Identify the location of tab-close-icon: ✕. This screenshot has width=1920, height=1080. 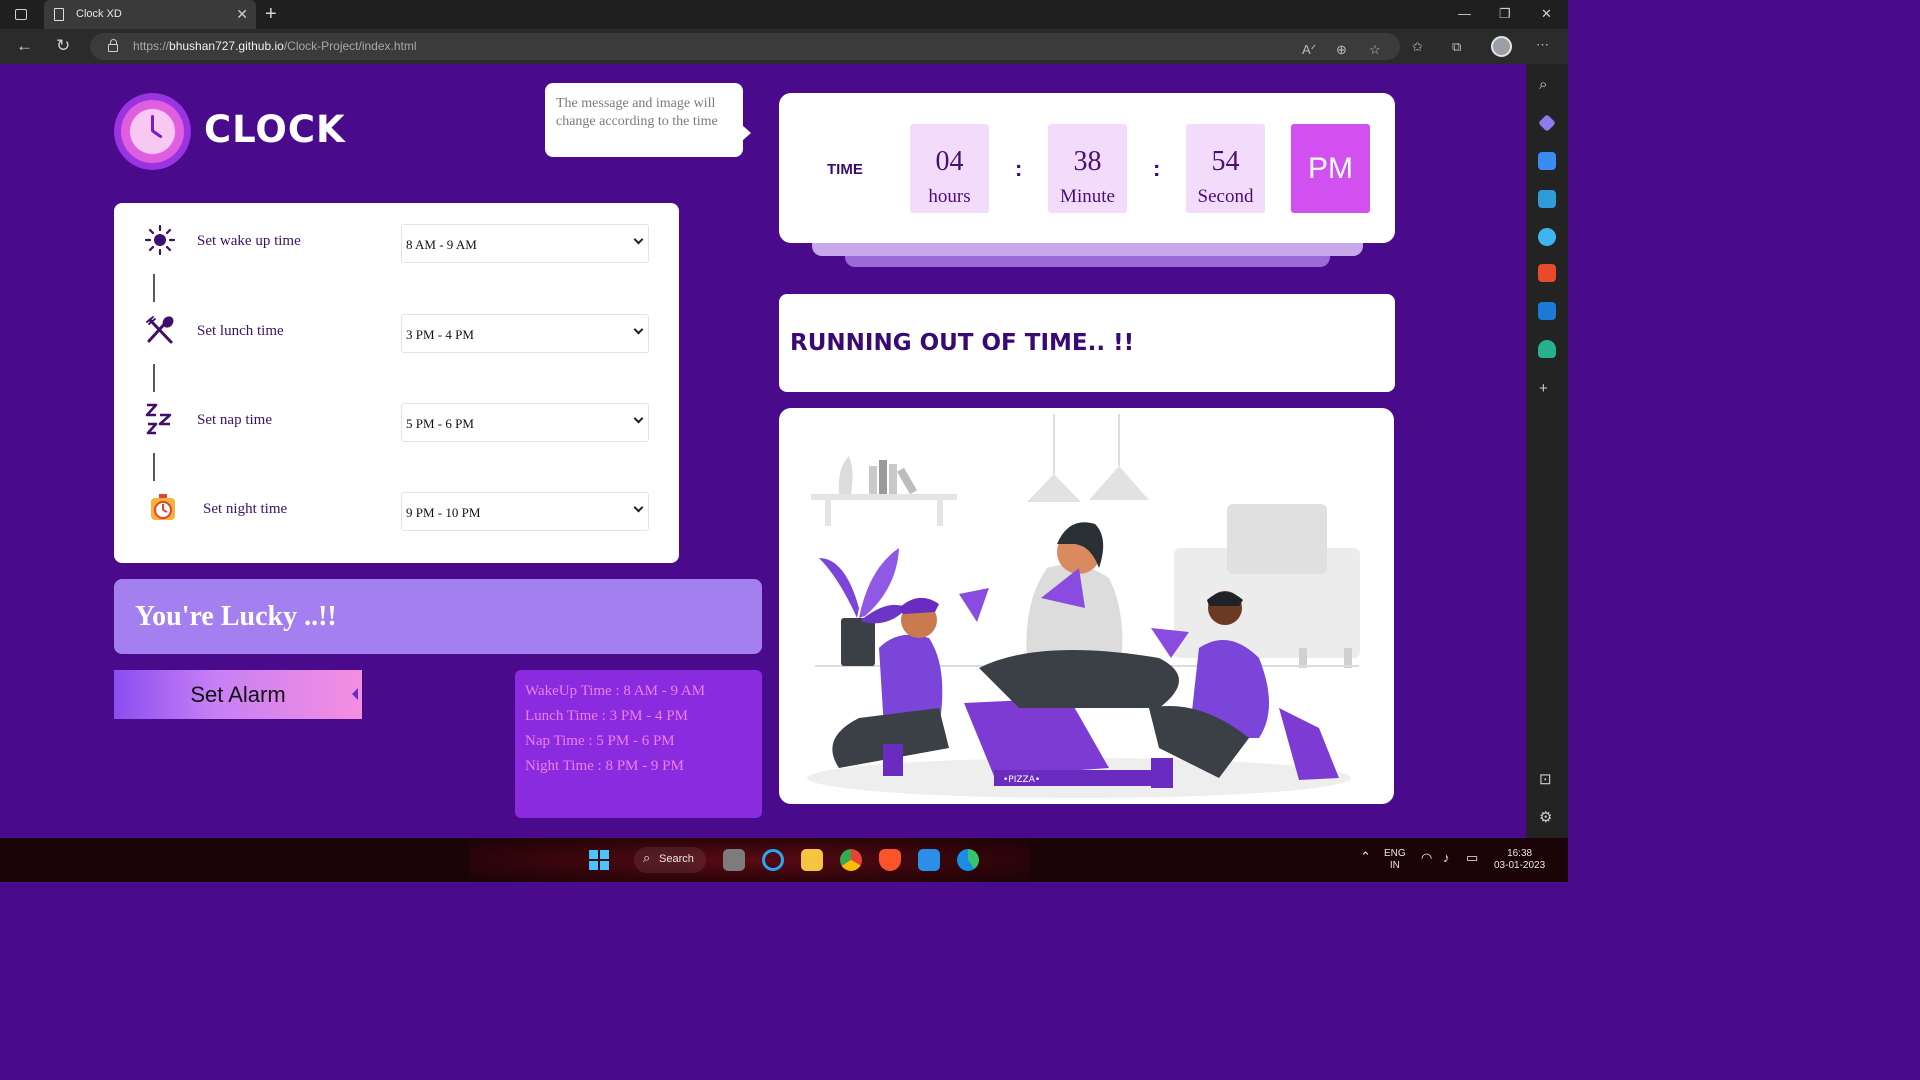
(242, 14).